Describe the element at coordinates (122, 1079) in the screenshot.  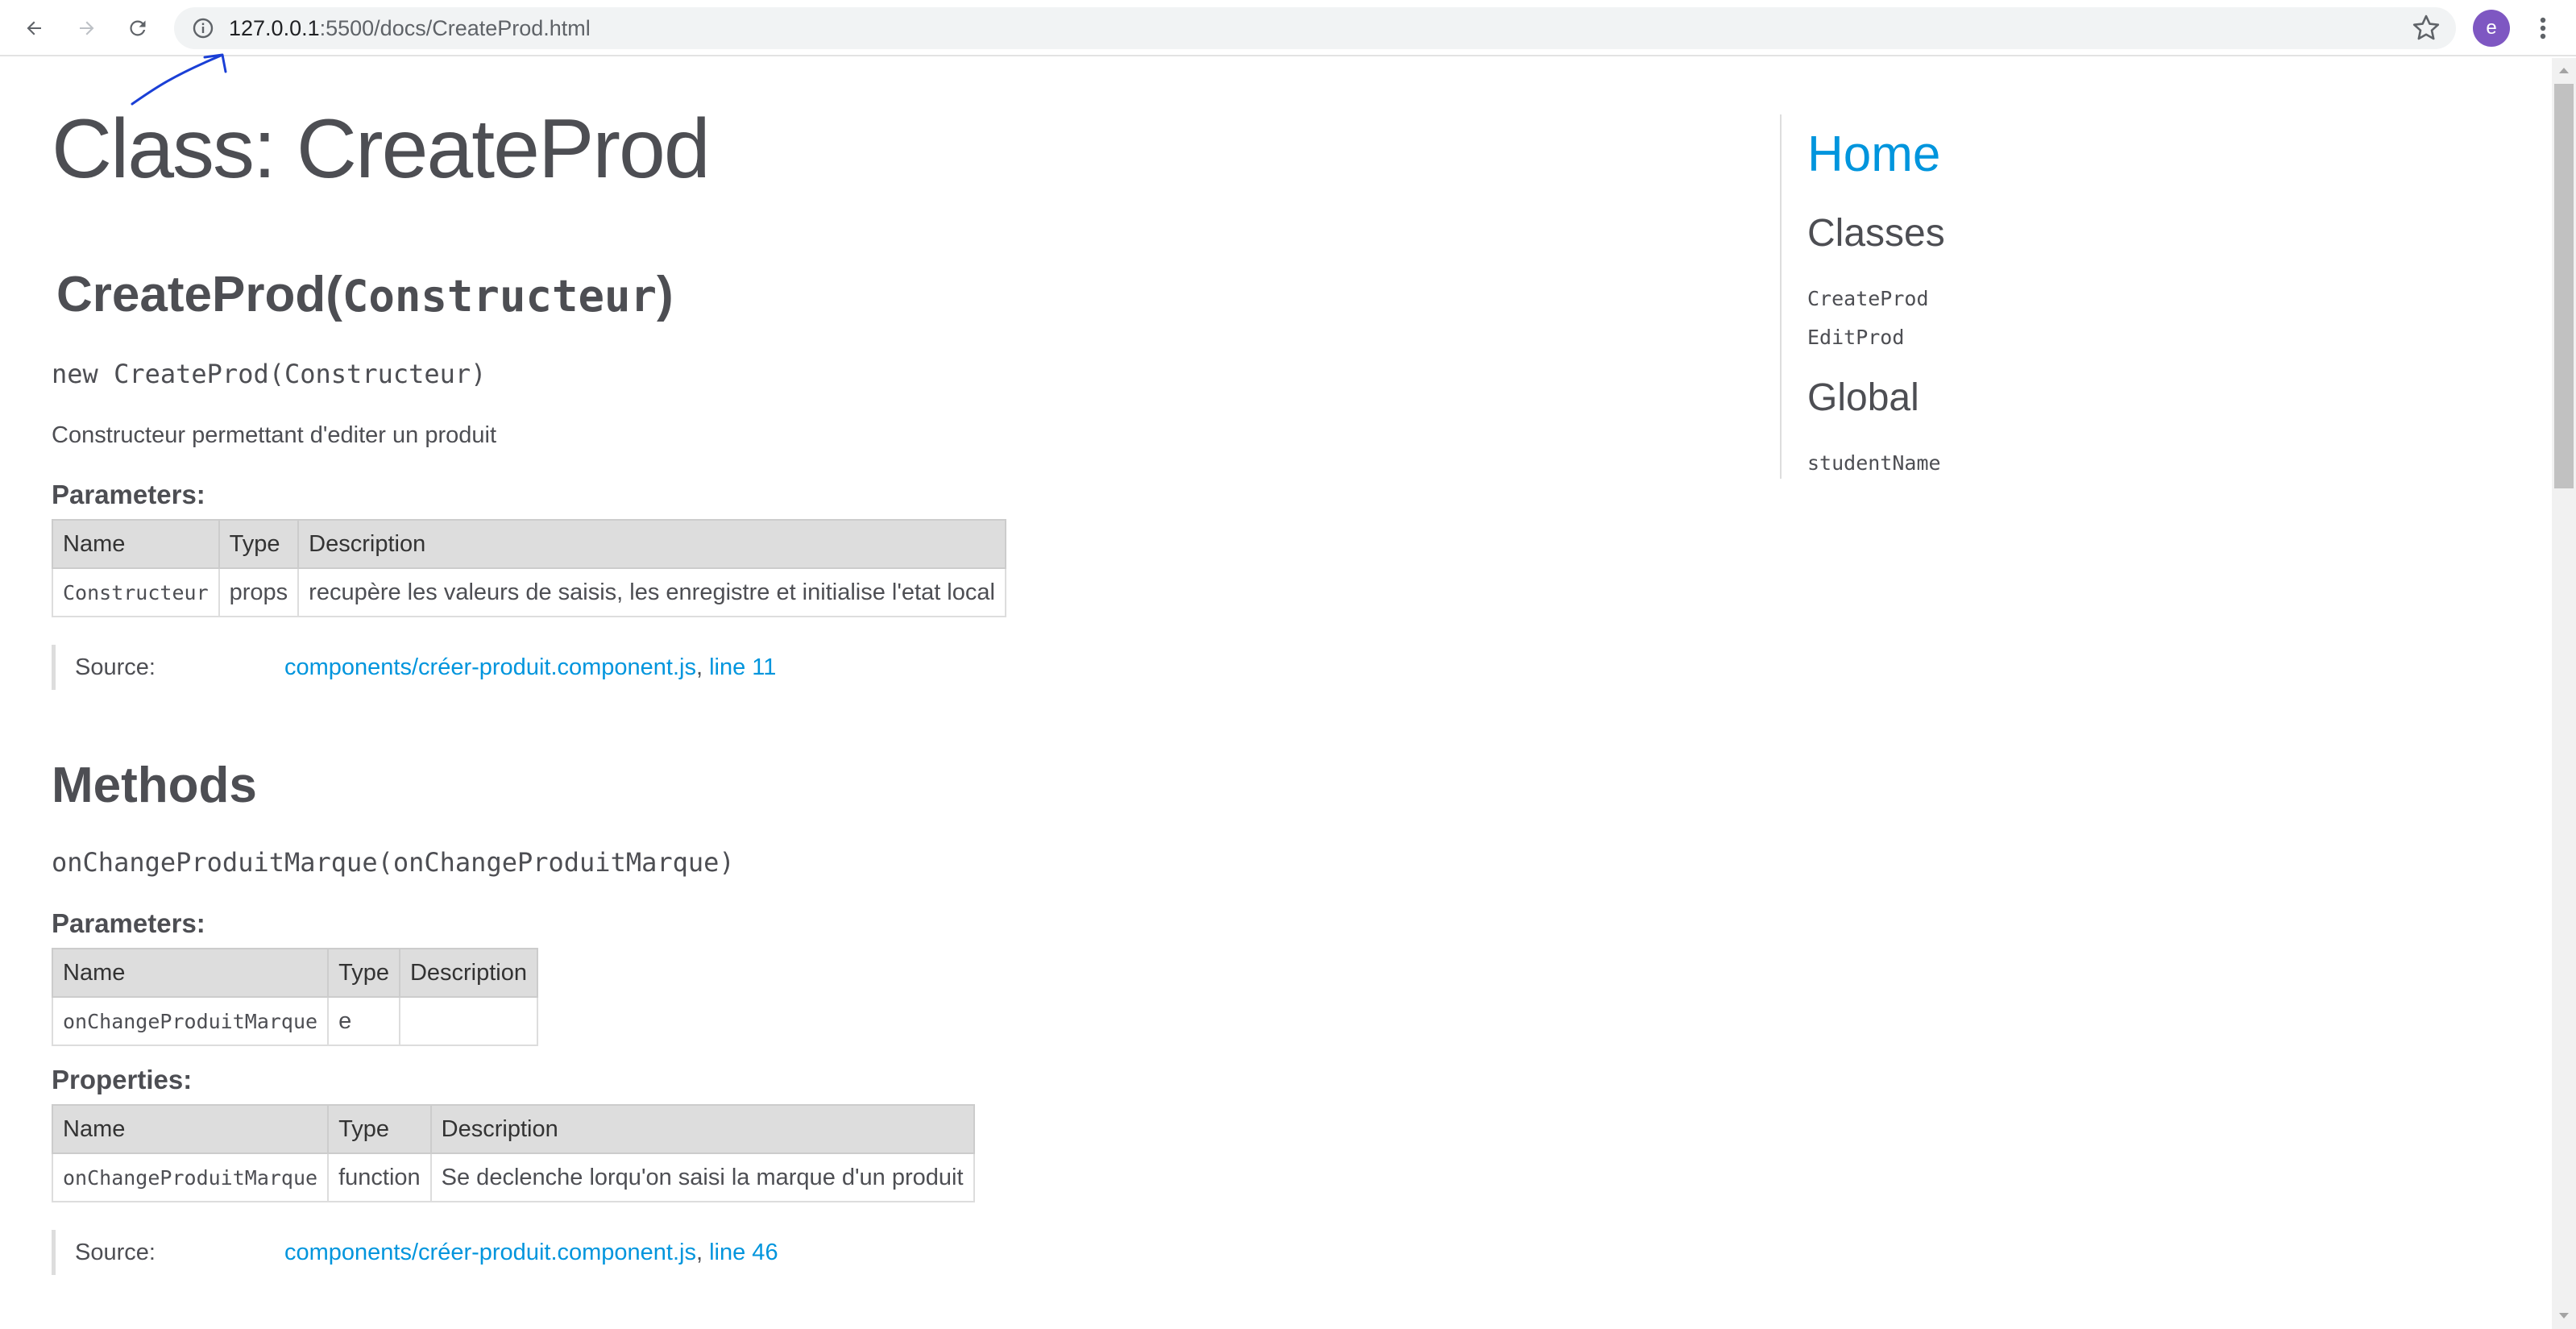
I see `properties-heading: Properties:` at that location.